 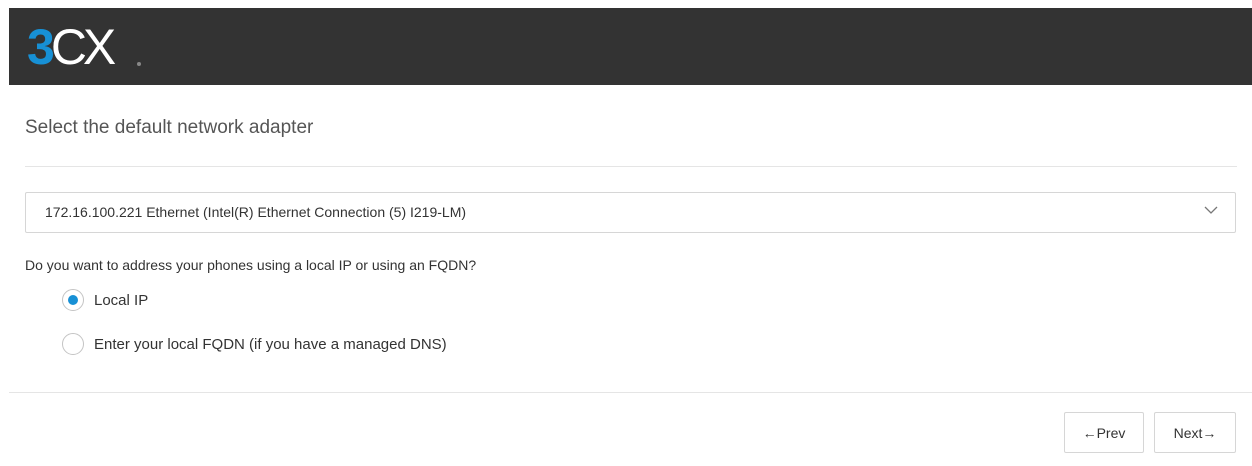 What do you see at coordinates (121, 300) in the screenshot?
I see `local-ip-label: Local IP` at bounding box center [121, 300].